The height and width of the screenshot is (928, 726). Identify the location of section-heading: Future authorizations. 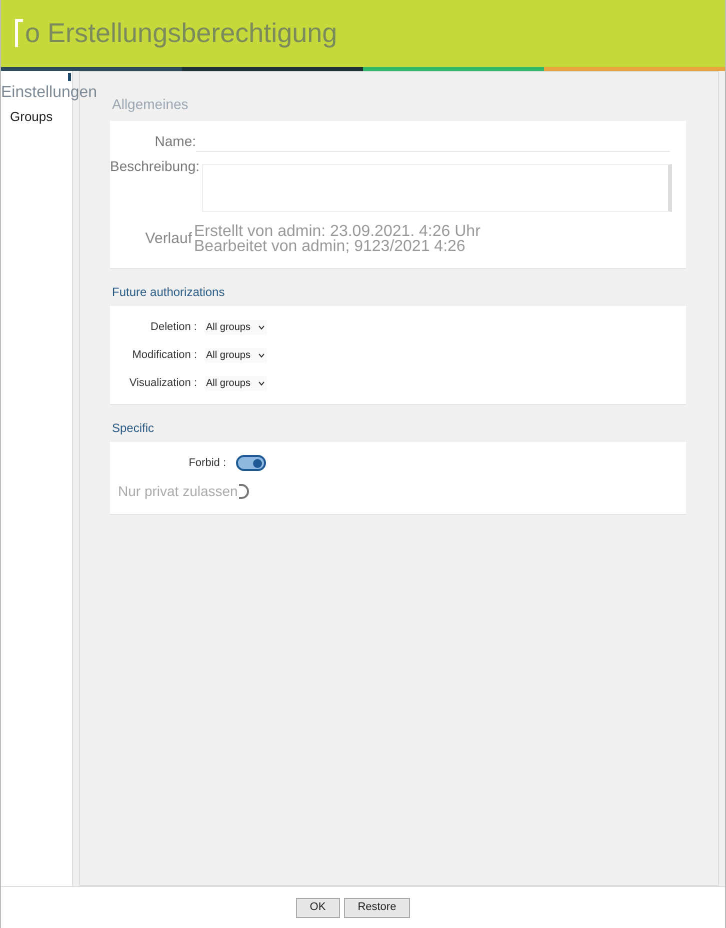
(168, 292).